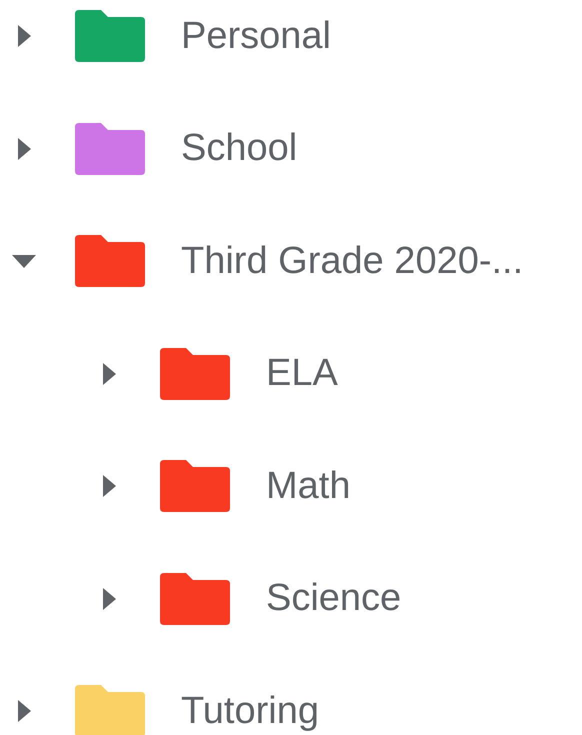 The height and width of the screenshot is (735, 582). I want to click on collapse-arrow-icon, so click(24, 261).